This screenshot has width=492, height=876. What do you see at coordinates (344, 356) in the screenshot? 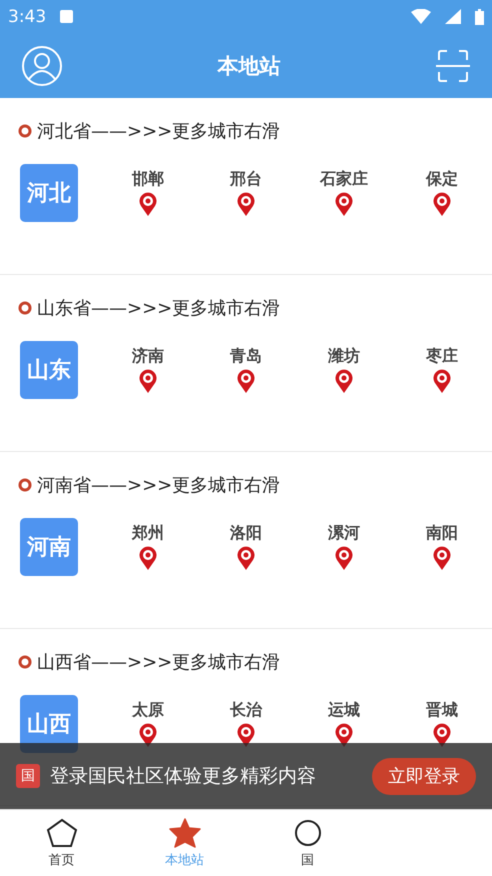
I see `city-name: 潍坊` at bounding box center [344, 356].